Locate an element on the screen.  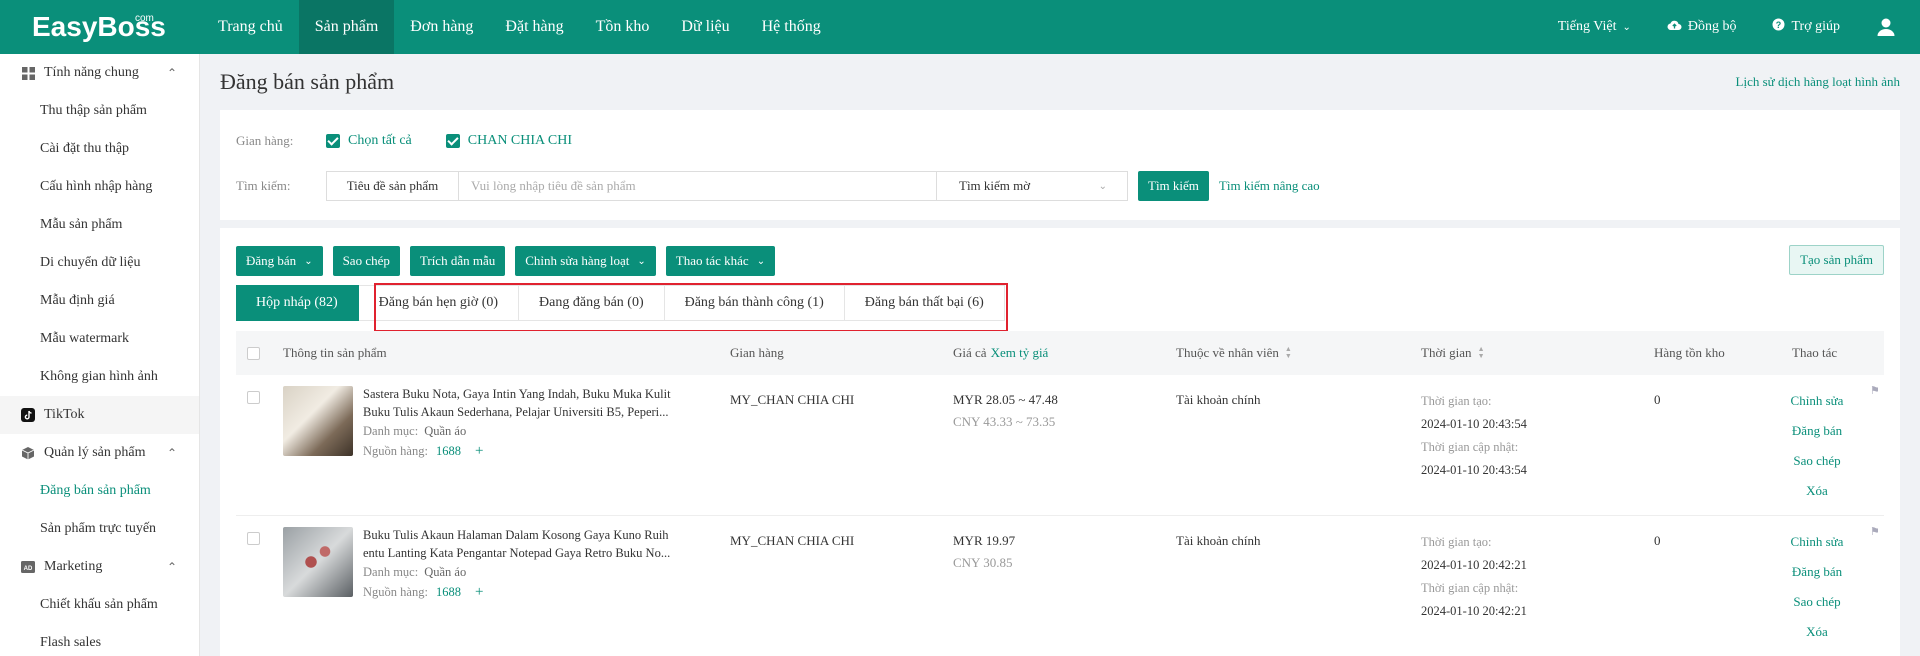
category-label: Danh mục: is located at coordinates (391, 431).